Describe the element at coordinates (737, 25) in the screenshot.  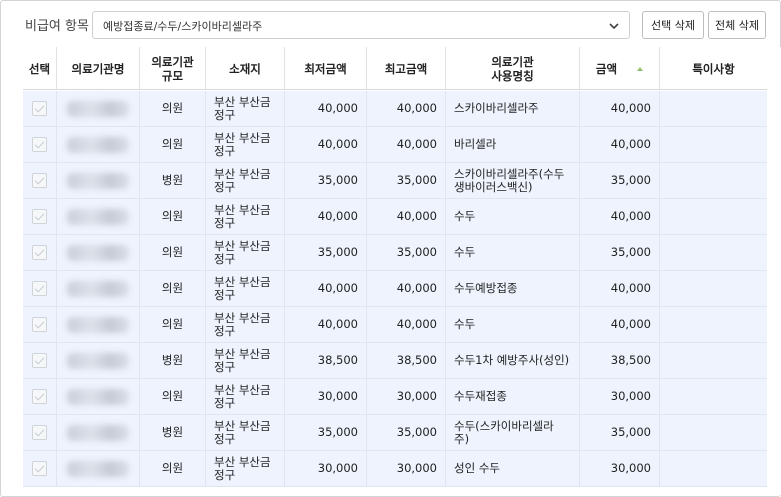
I see `delete-all-button: 전체 삭제` at that location.